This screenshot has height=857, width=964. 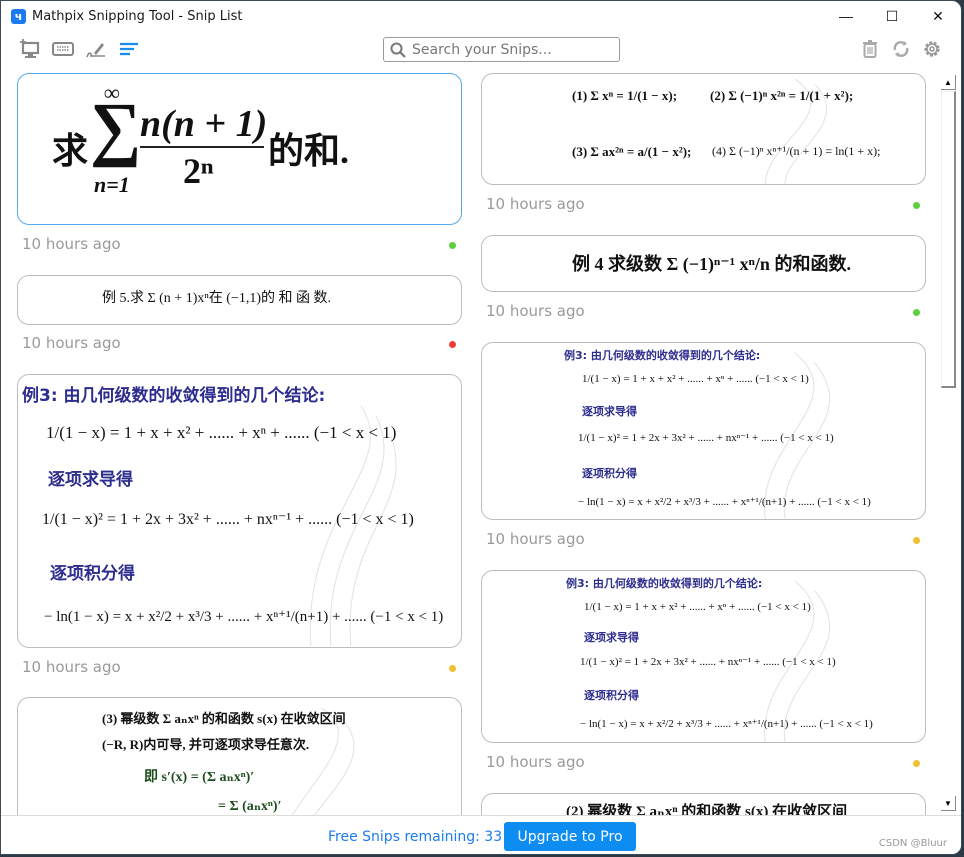 I want to click on snip-card: 例 4 求级数 Σ (−1)ⁿ⁻¹ xⁿ/n 的和函数., so click(x=703, y=263).